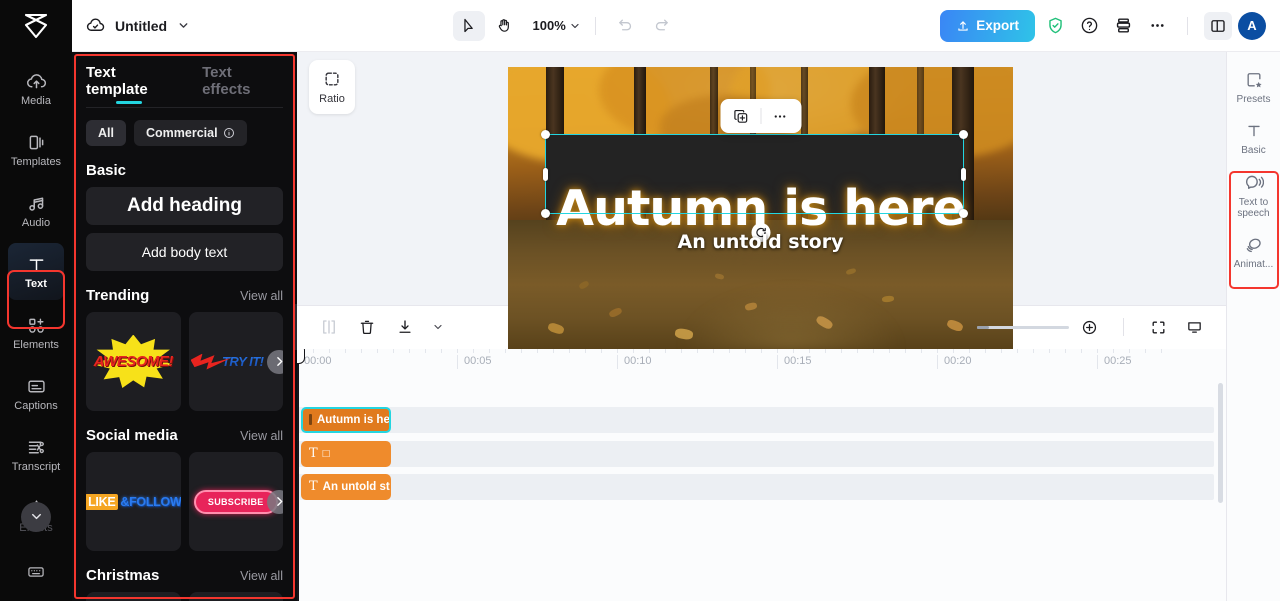 This screenshot has width=1280, height=601. I want to click on keyboard-icon, so click(36, 572).